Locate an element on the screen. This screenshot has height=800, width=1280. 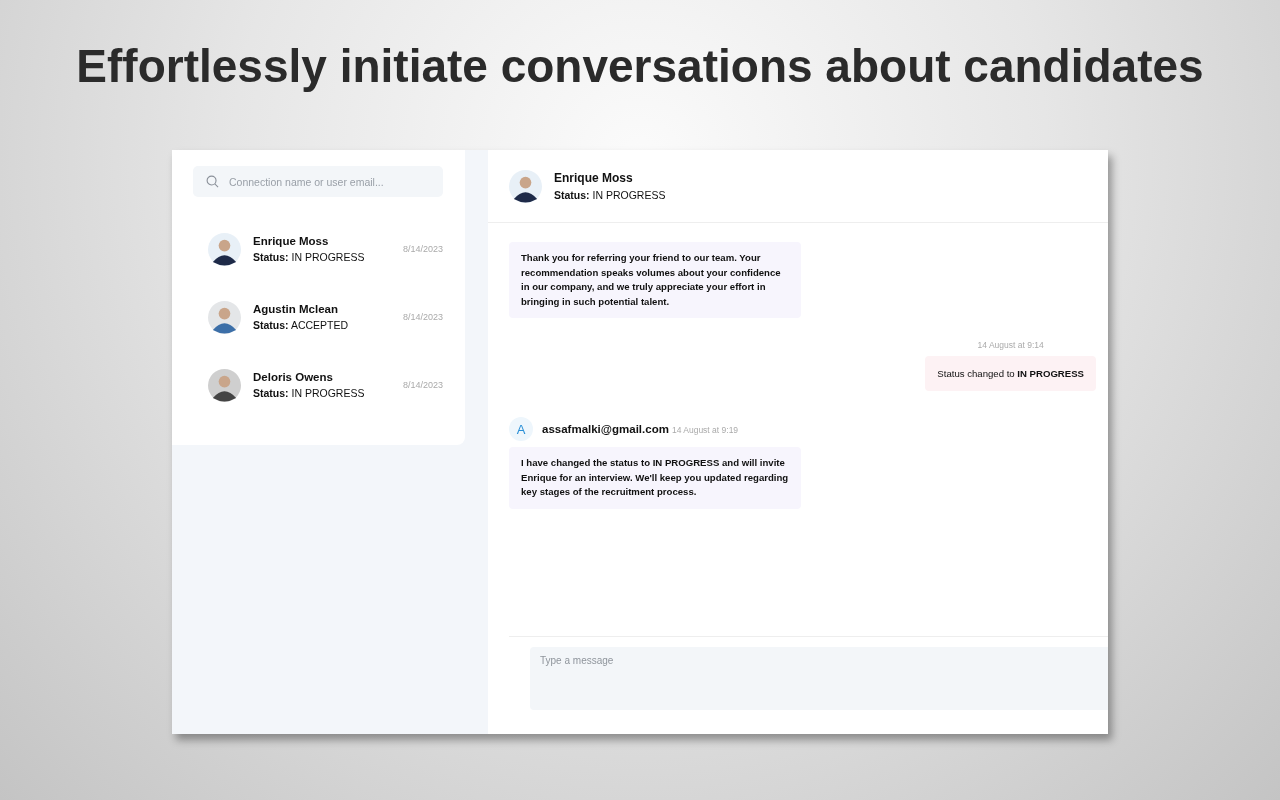
contact-name: Enrique Moss is located at coordinates (291, 241).